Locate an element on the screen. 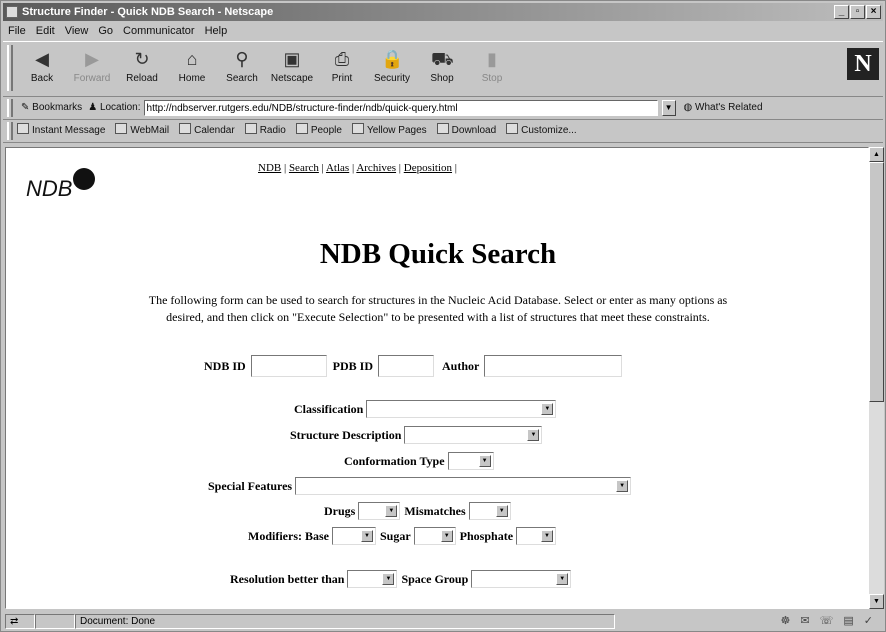 The width and height of the screenshot is (886, 632). stop-button: ▮ Stop is located at coordinates (492, 67).